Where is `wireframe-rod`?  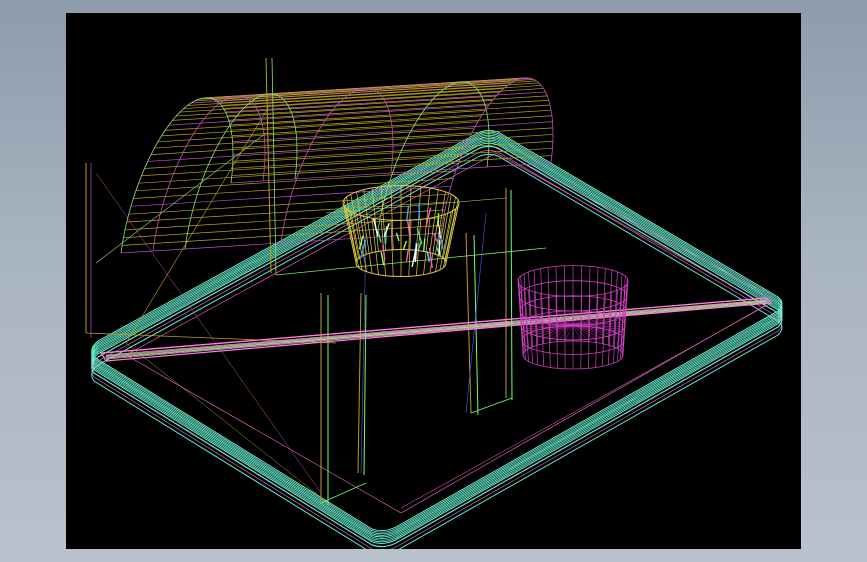 wireframe-rod is located at coordinates (436, 329).